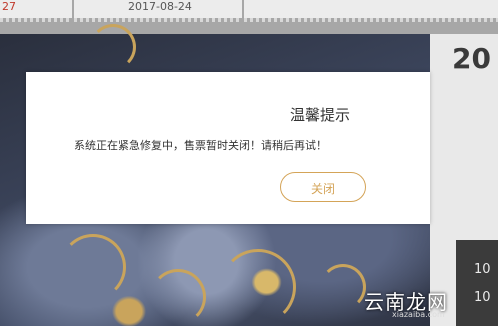 The width and height of the screenshot is (498, 326). I want to click on top-tab-strip: 27 2017-08-24, so click(249, 17).